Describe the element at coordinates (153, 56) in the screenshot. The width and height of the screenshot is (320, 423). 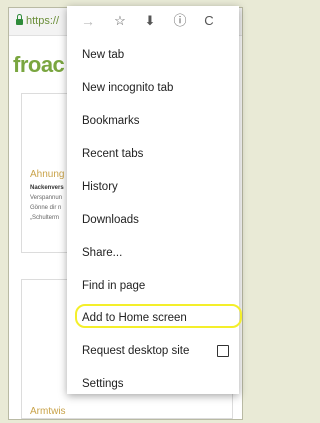
I see `menu-item-new-tab: New tab` at that location.